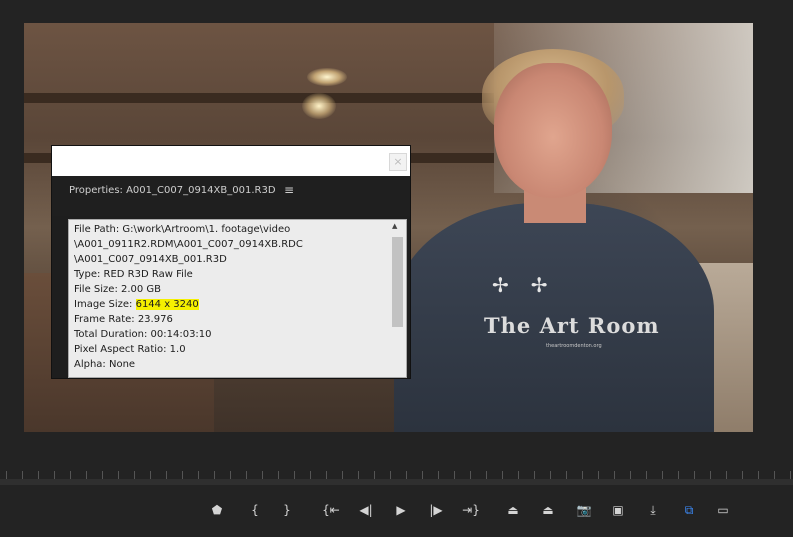  What do you see at coordinates (618, 510) in the screenshot?
I see `comparison-view-button: ▣` at bounding box center [618, 510].